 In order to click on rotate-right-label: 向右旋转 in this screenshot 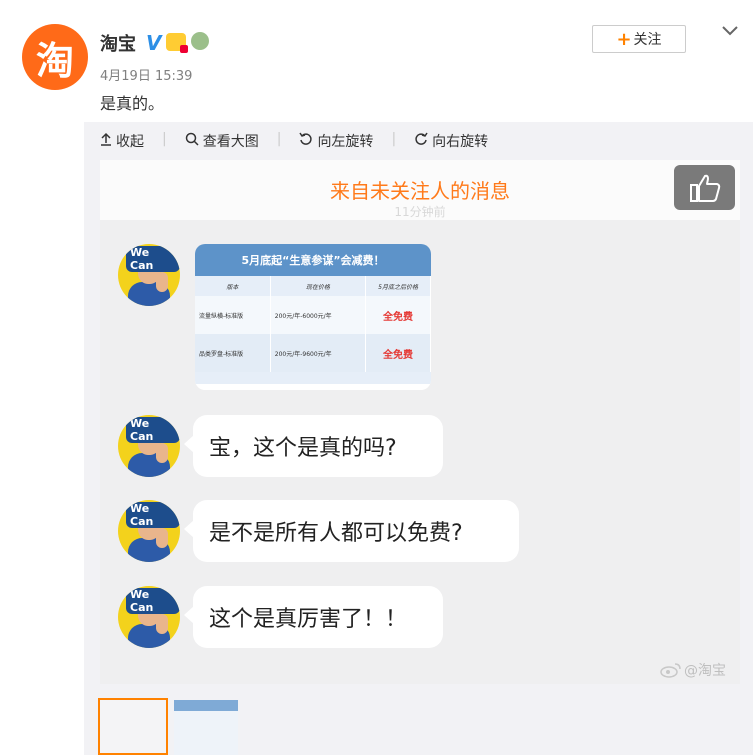, I will do `click(460, 142)`.